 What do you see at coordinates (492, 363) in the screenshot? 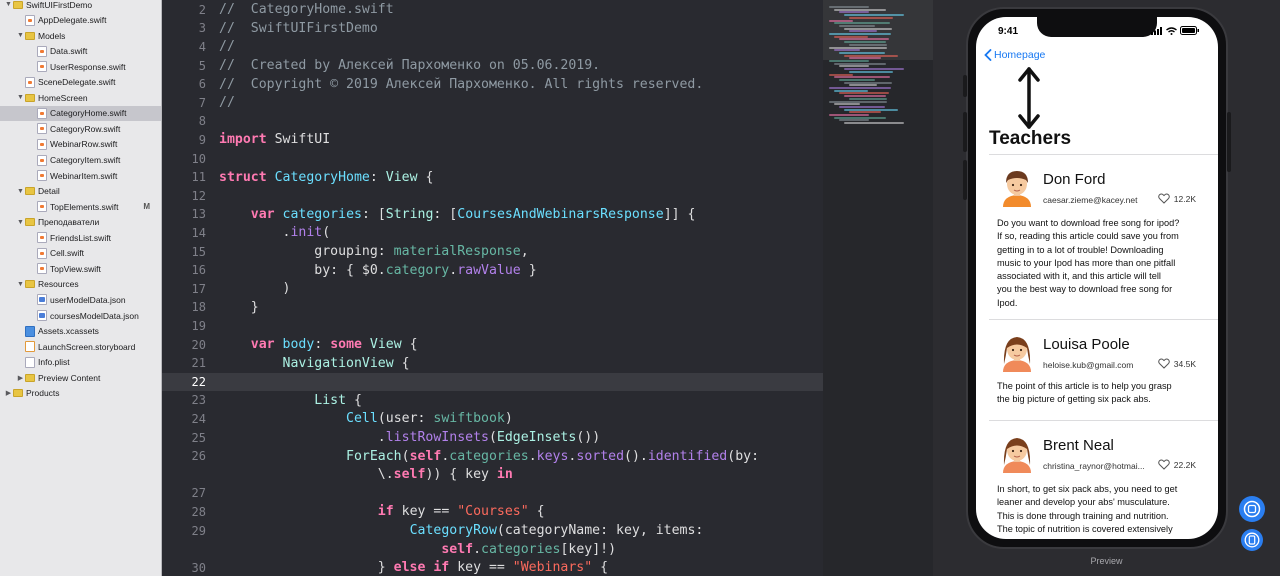
I see `code-line: 21 NavigationView {` at bounding box center [492, 363].